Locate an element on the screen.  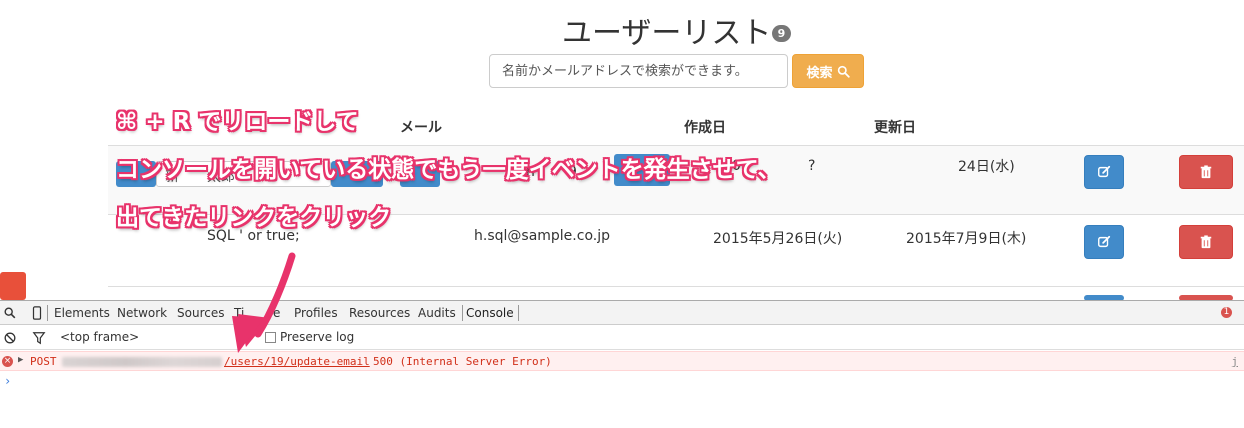
column-header-email: メール is located at coordinates (421, 128).